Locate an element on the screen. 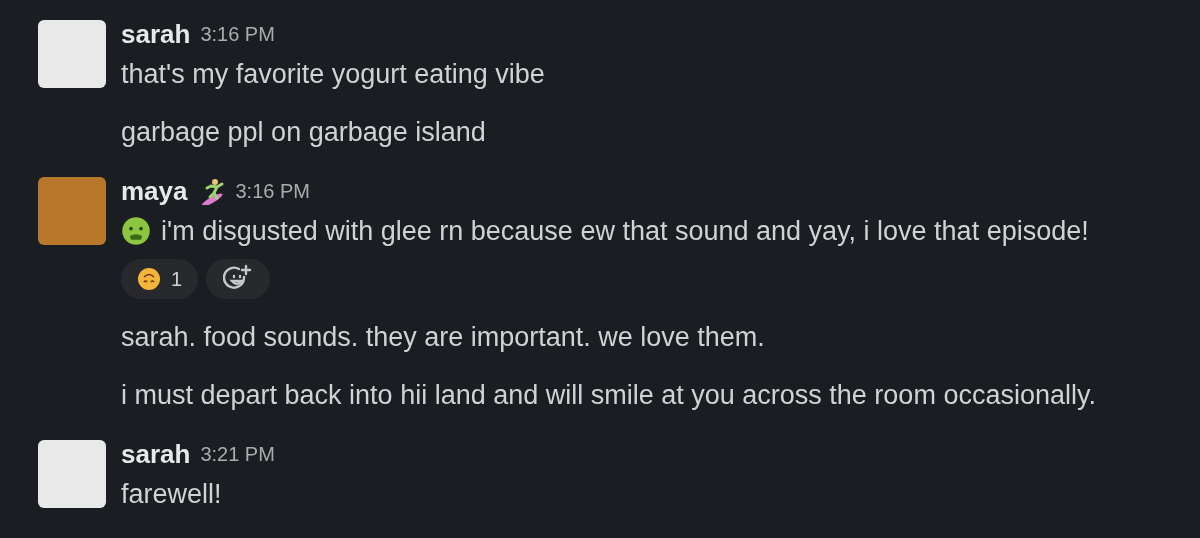  message-text: i'm disgusted with glee rn because ew that sound and yay, i love that episode! is located at coordinates (625, 231).